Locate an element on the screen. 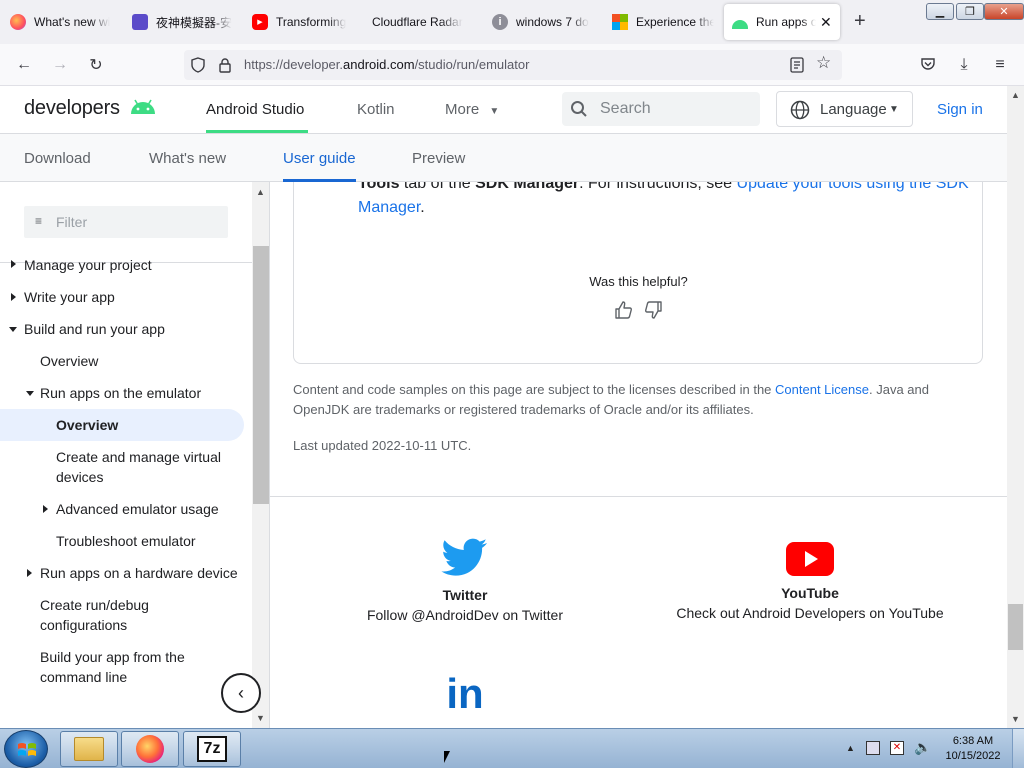 Image resolution: width=1024 pixels, height=768 pixels. browser-tab: Cloudflare Radar is located at coordinates (423, 22).